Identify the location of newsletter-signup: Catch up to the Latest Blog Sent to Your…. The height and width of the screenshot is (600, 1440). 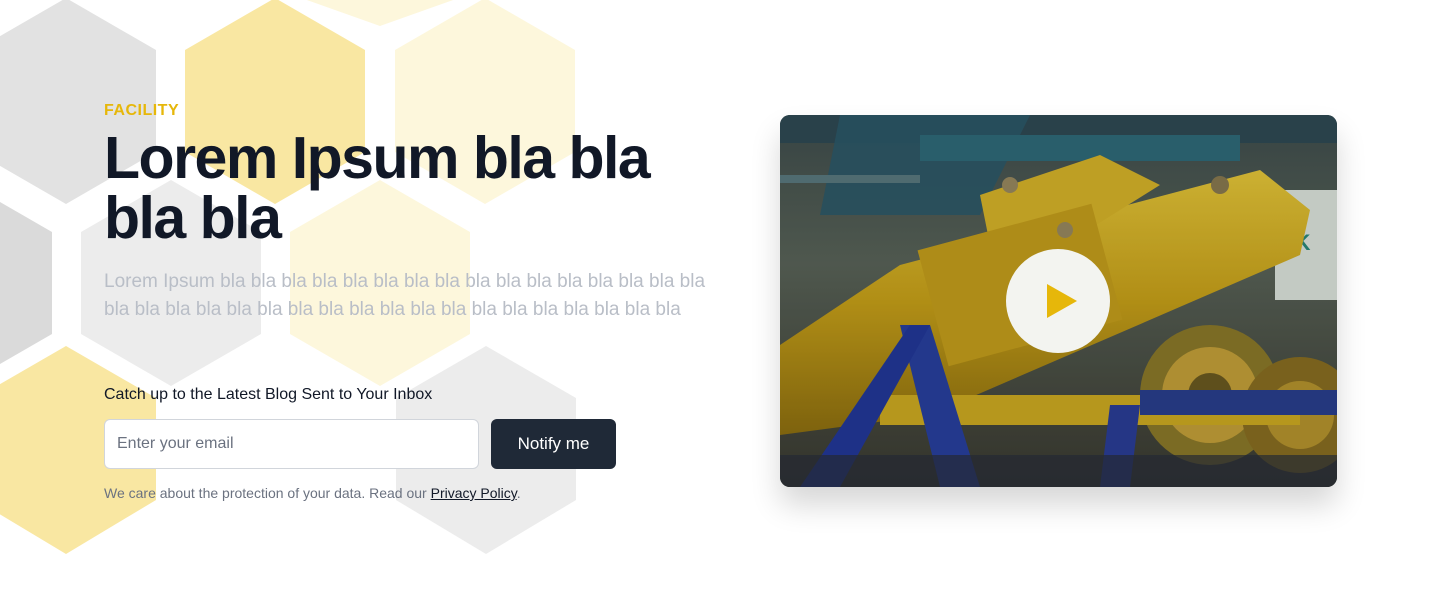
(384, 443).